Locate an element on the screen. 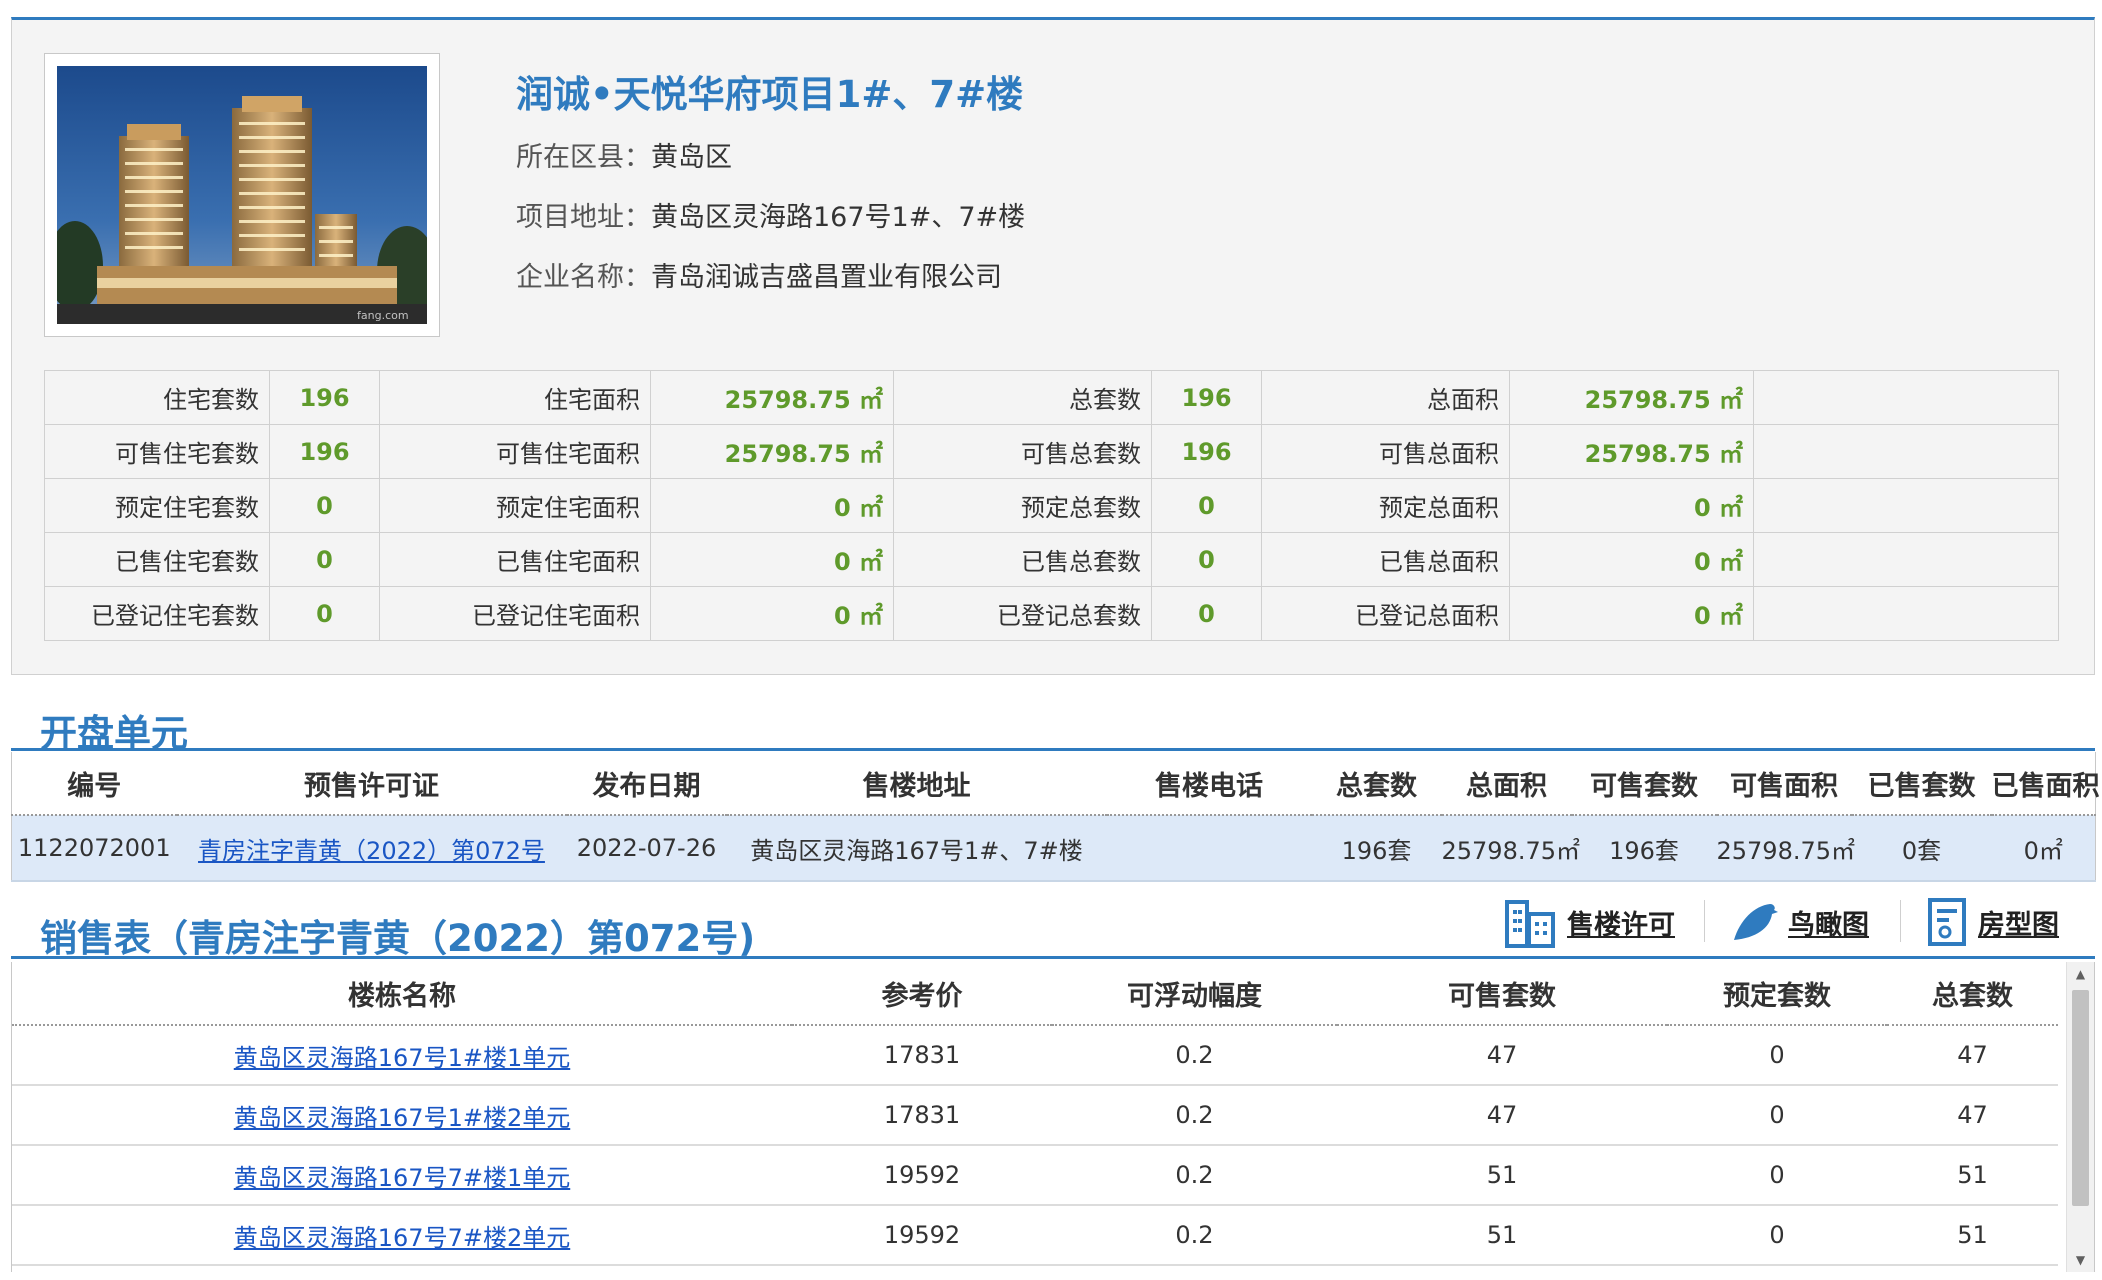 The image size is (2102, 1280). col-header-reserved-units: 预定套数 is located at coordinates (1777, 994).